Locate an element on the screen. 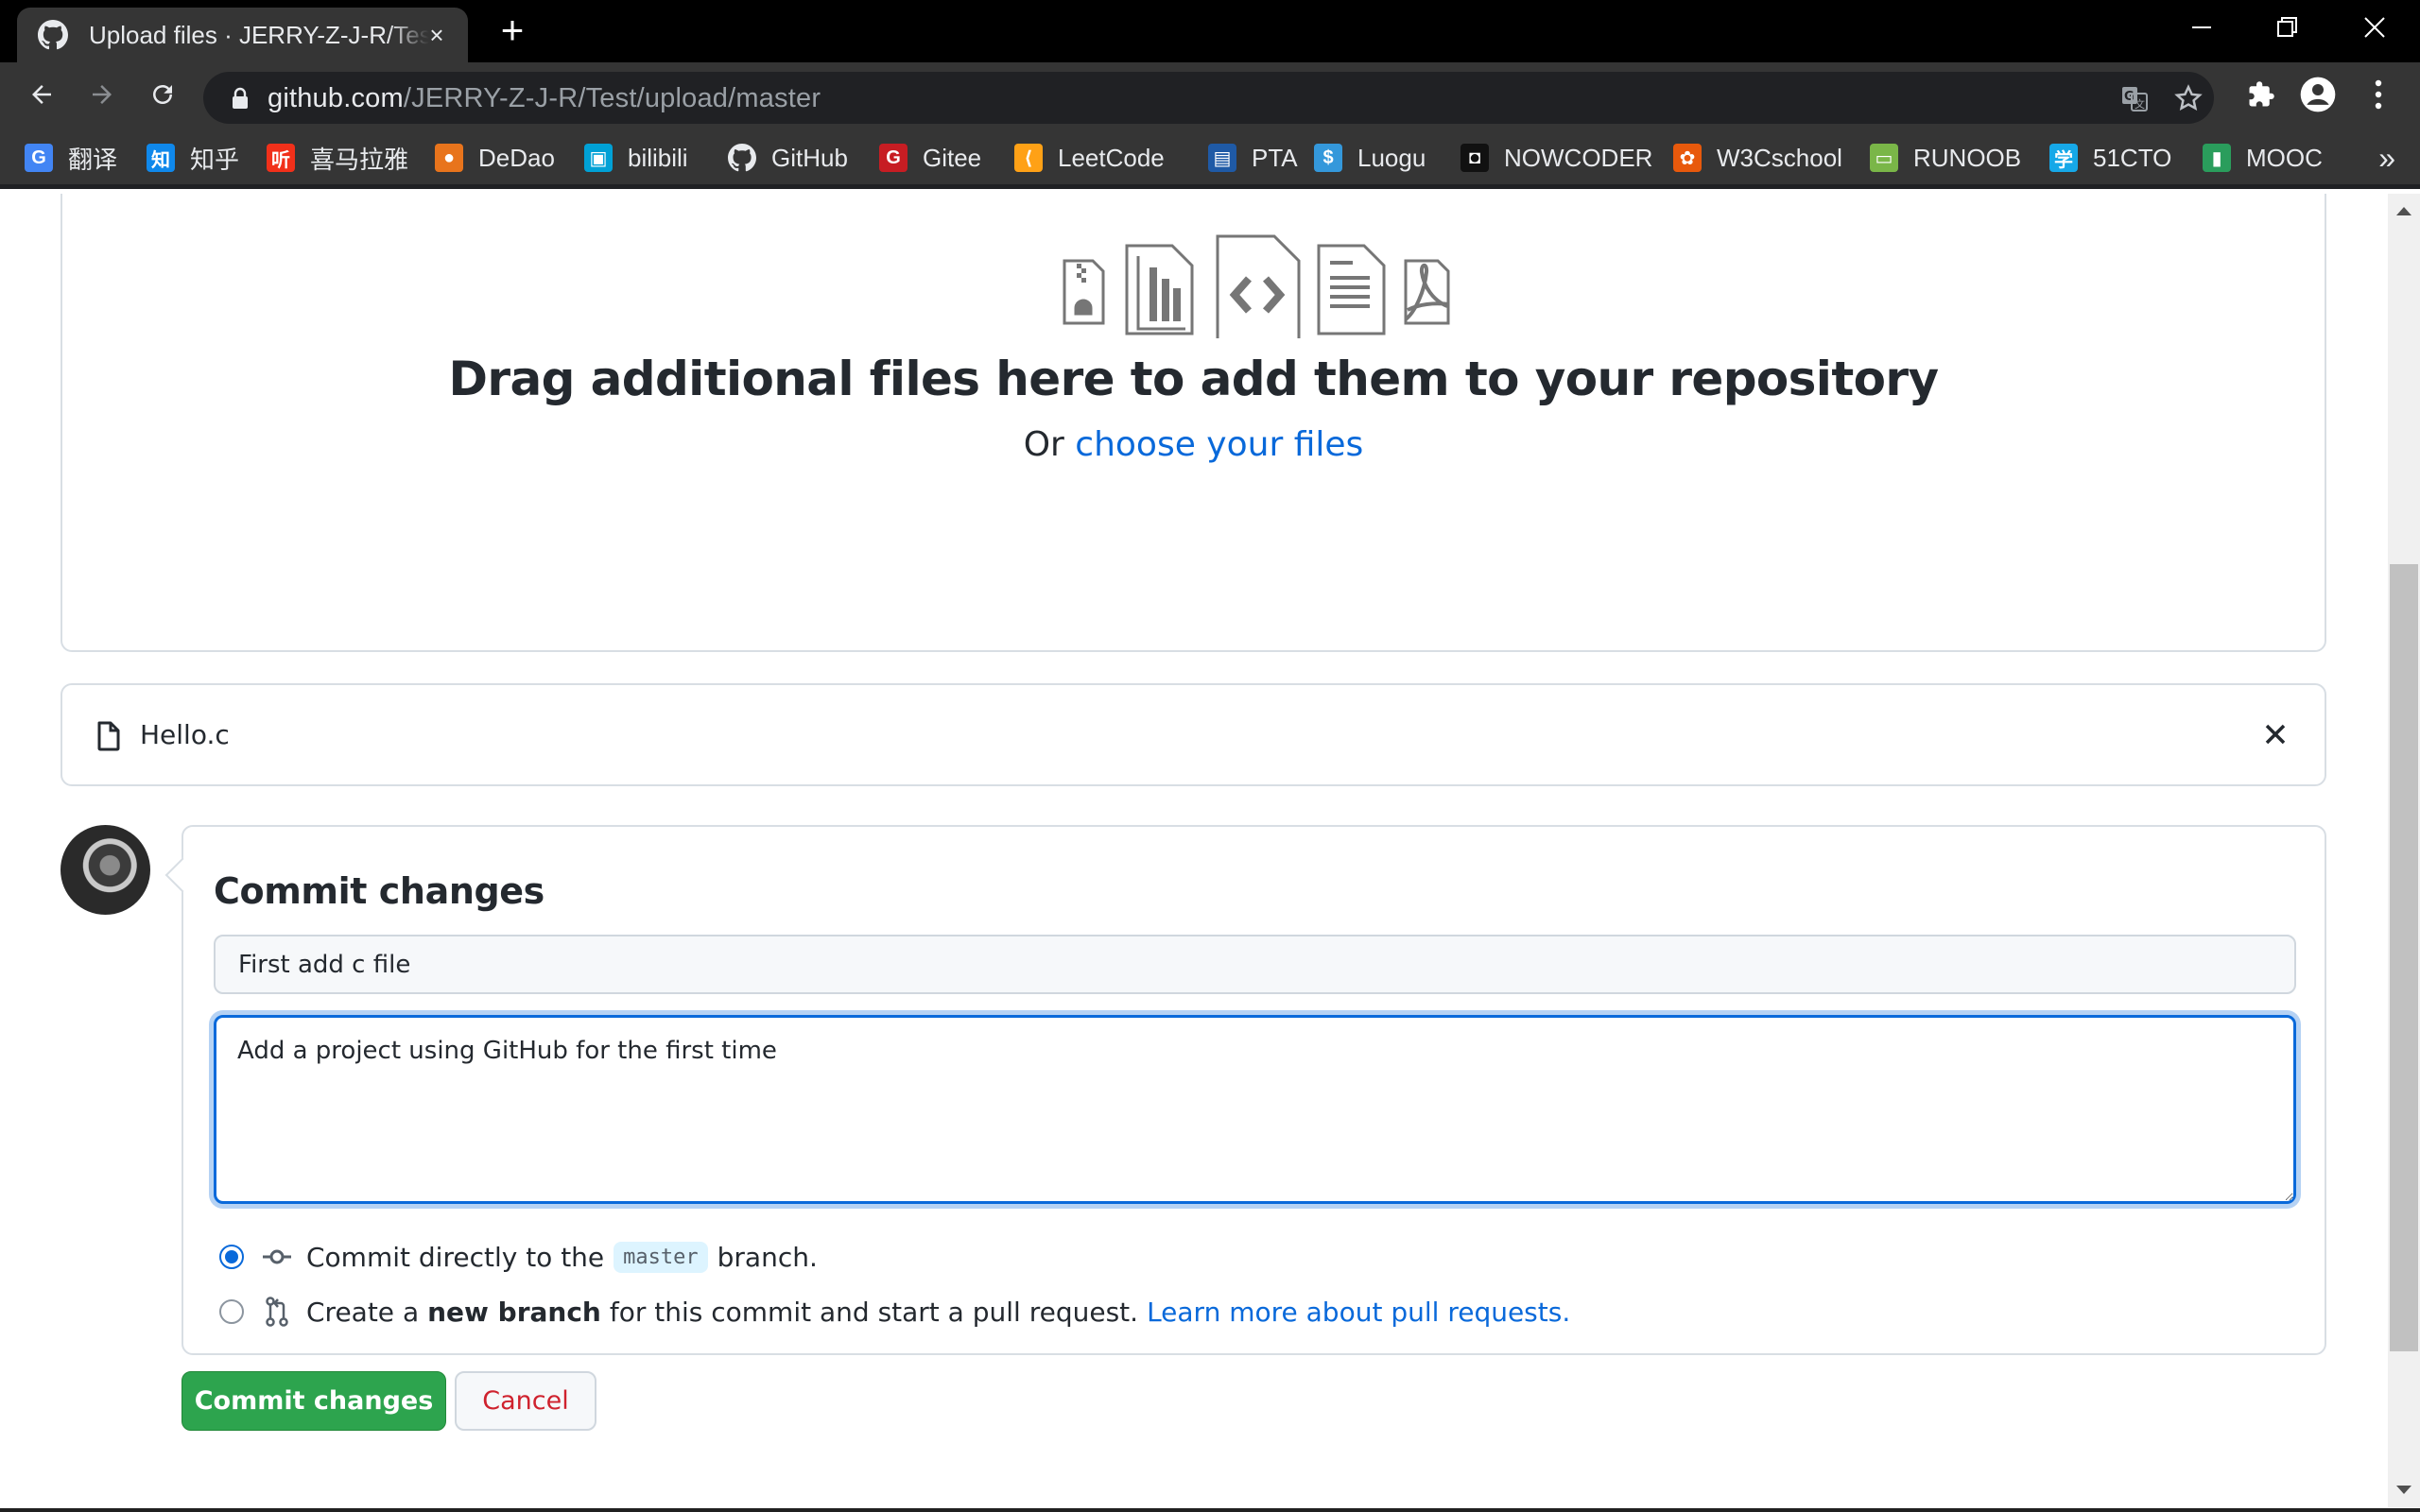 The image size is (2420, 1512). pdf-file-icon is located at coordinates (1427, 292).